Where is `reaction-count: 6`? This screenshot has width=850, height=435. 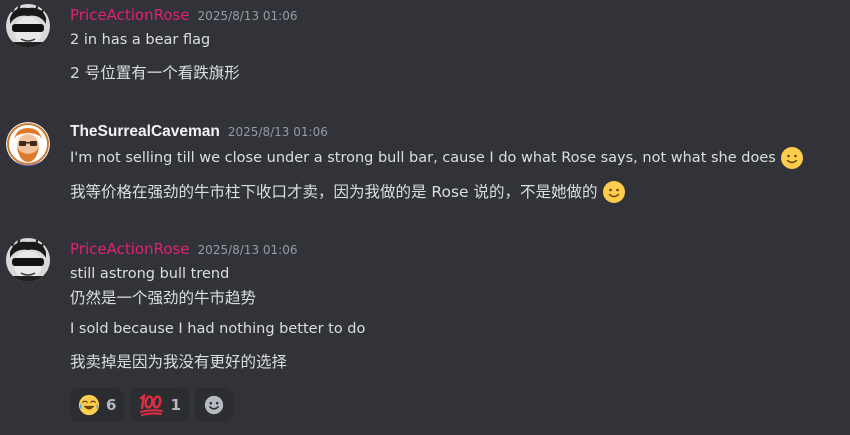
reaction-count: 6 is located at coordinates (111, 405).